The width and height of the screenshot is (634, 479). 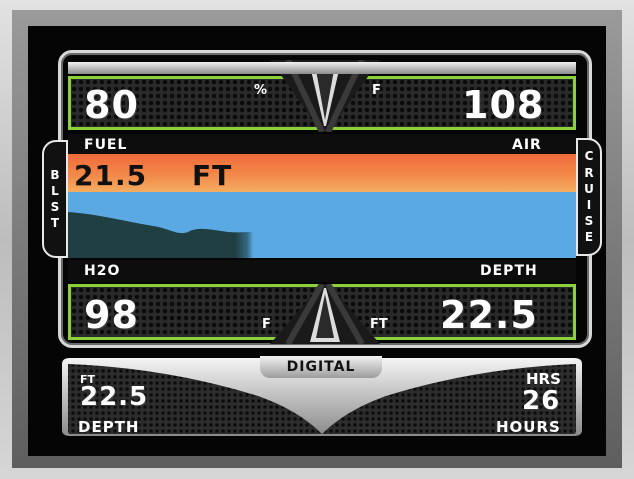 I want to click on top-label-stripe, so click(x=322, y=145).